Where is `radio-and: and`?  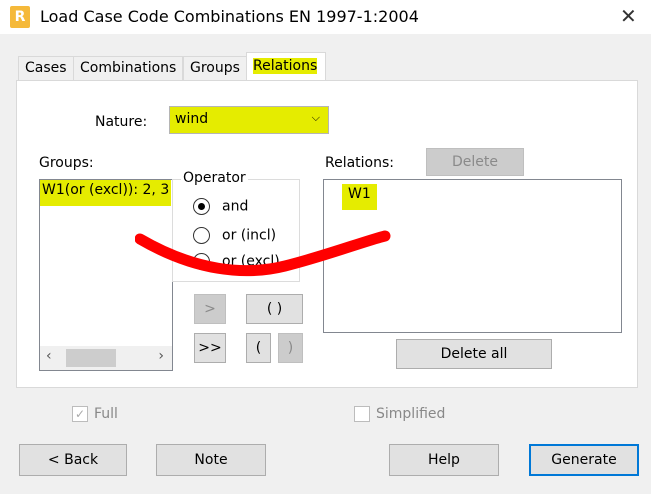 radio-and: and is located at coordinates (220, 206).